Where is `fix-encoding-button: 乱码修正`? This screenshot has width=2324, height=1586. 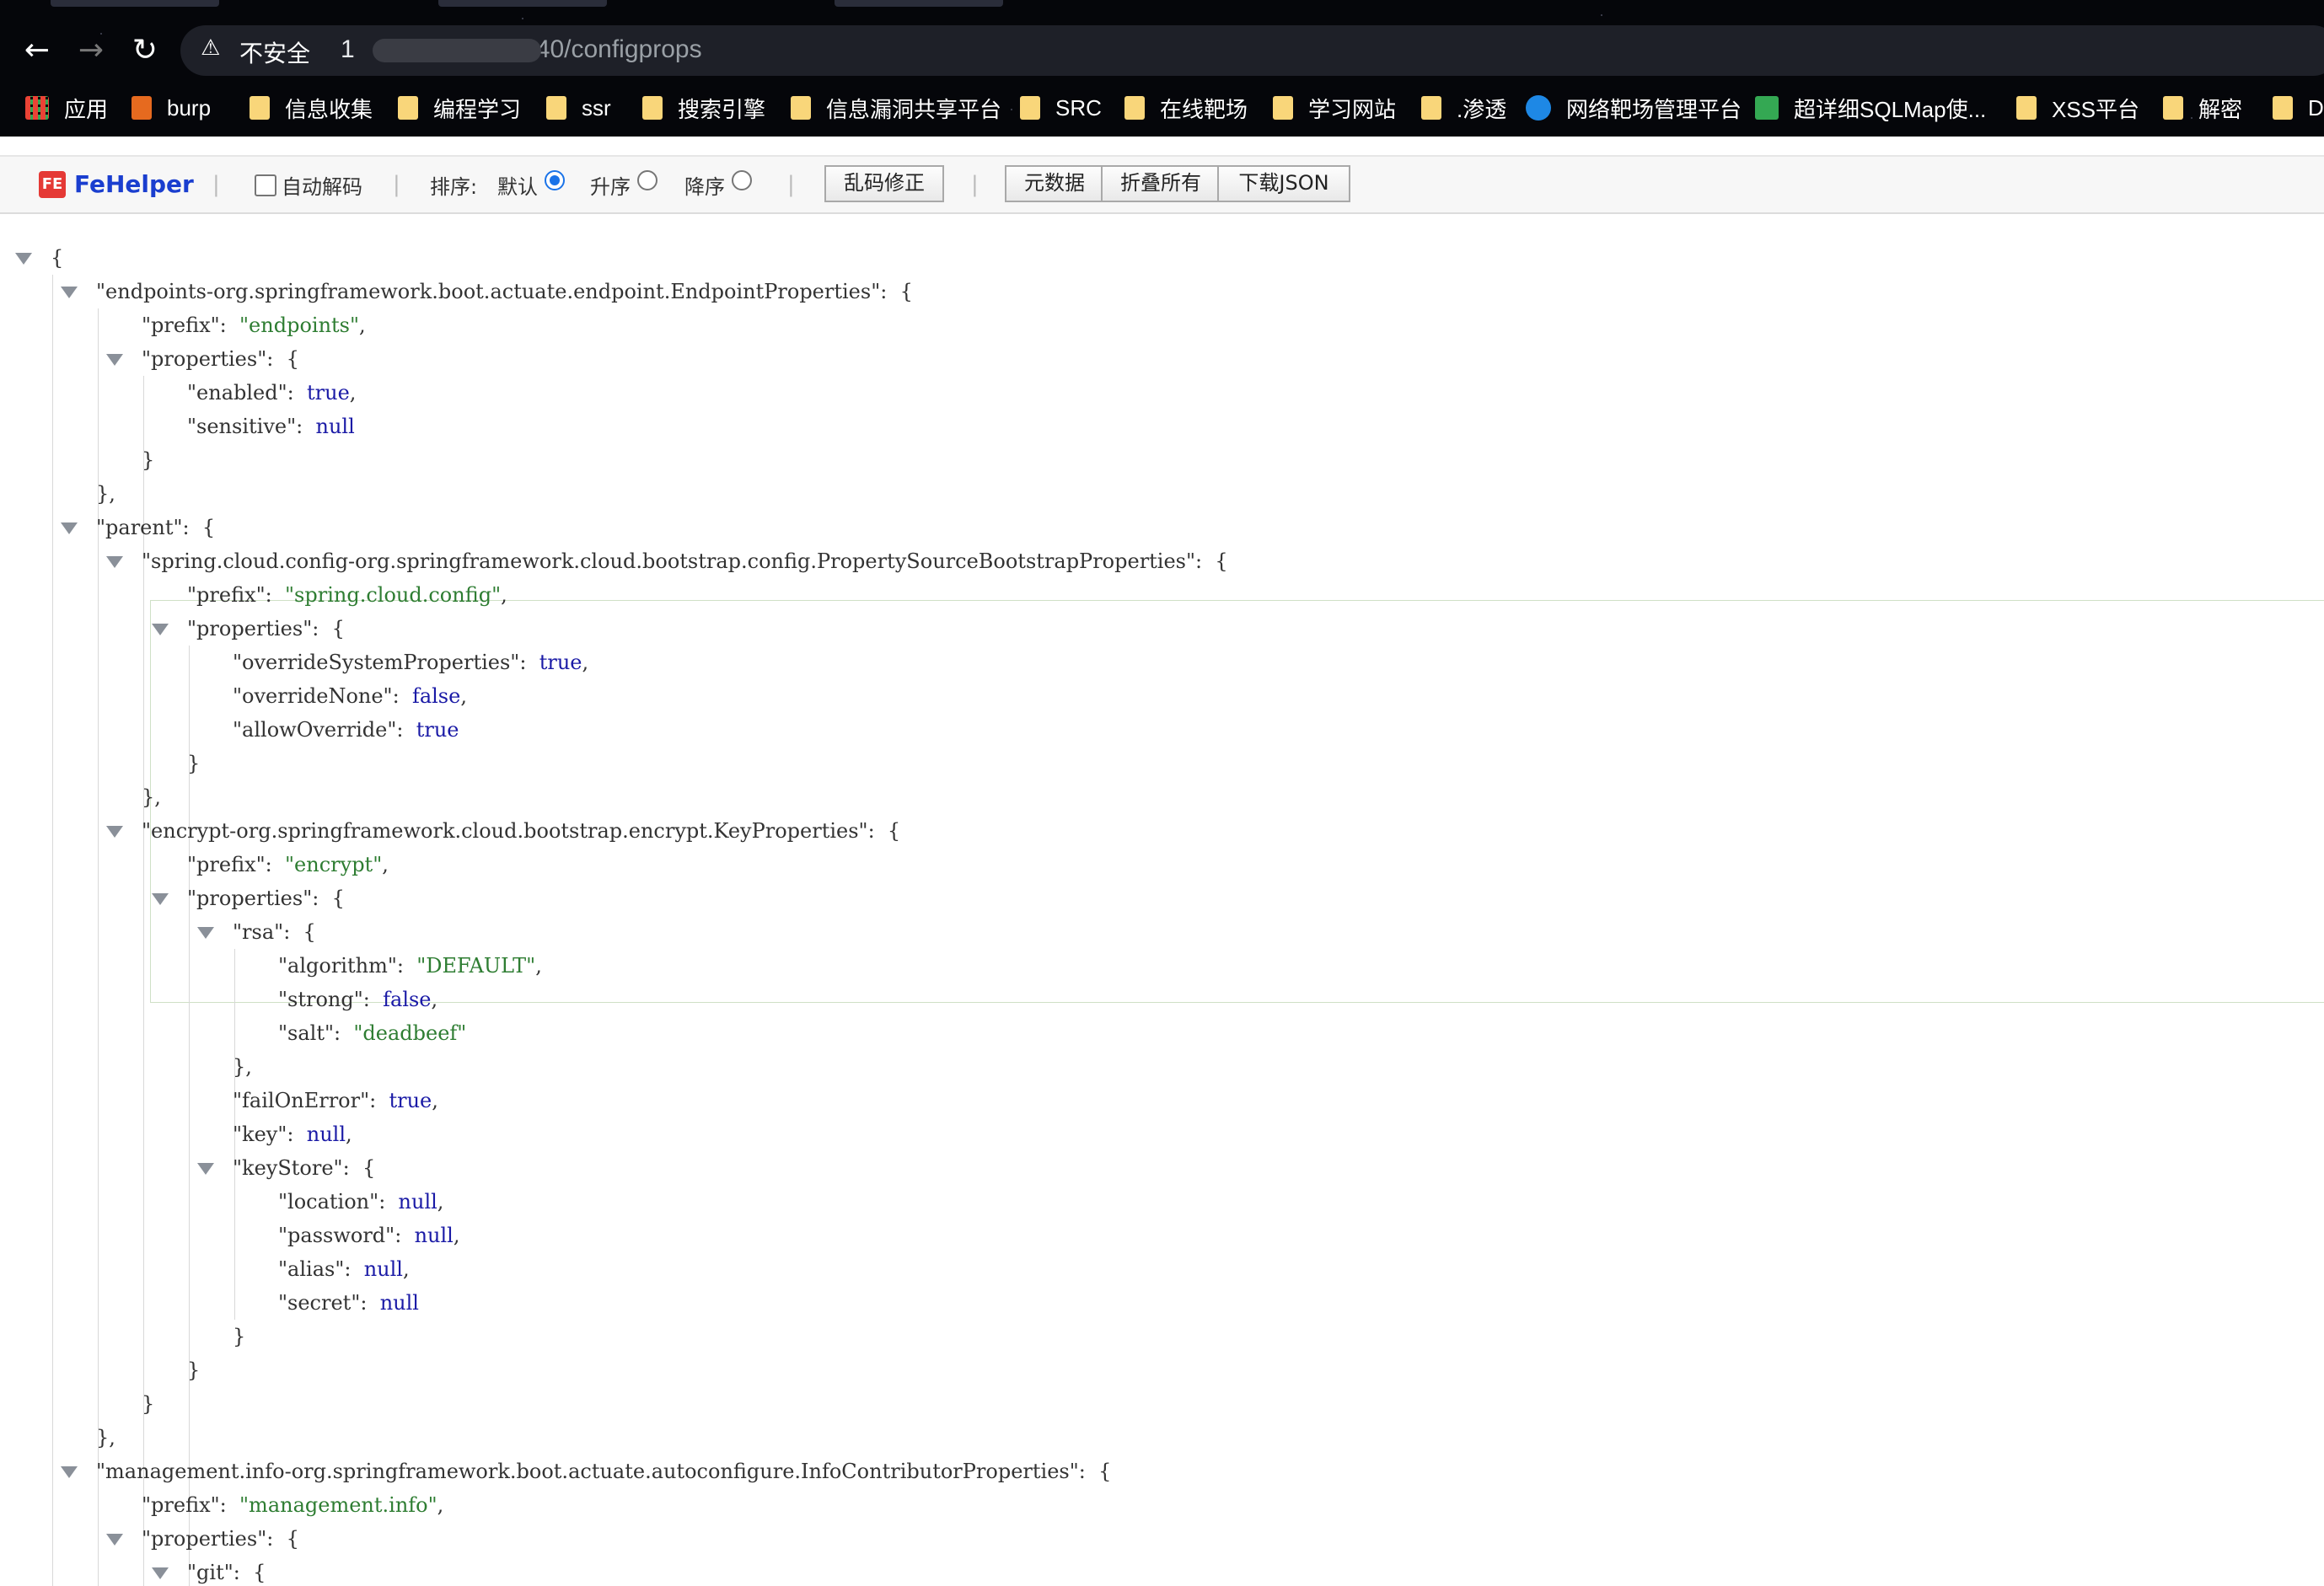 fix-encoding-button: 乱码修正 is located at coordinates (884, 183).